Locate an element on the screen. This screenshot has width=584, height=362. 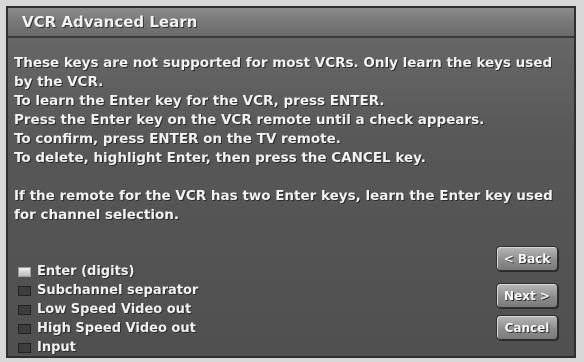
instruction-line: for channel selection. is located at coordinates (97, 215).